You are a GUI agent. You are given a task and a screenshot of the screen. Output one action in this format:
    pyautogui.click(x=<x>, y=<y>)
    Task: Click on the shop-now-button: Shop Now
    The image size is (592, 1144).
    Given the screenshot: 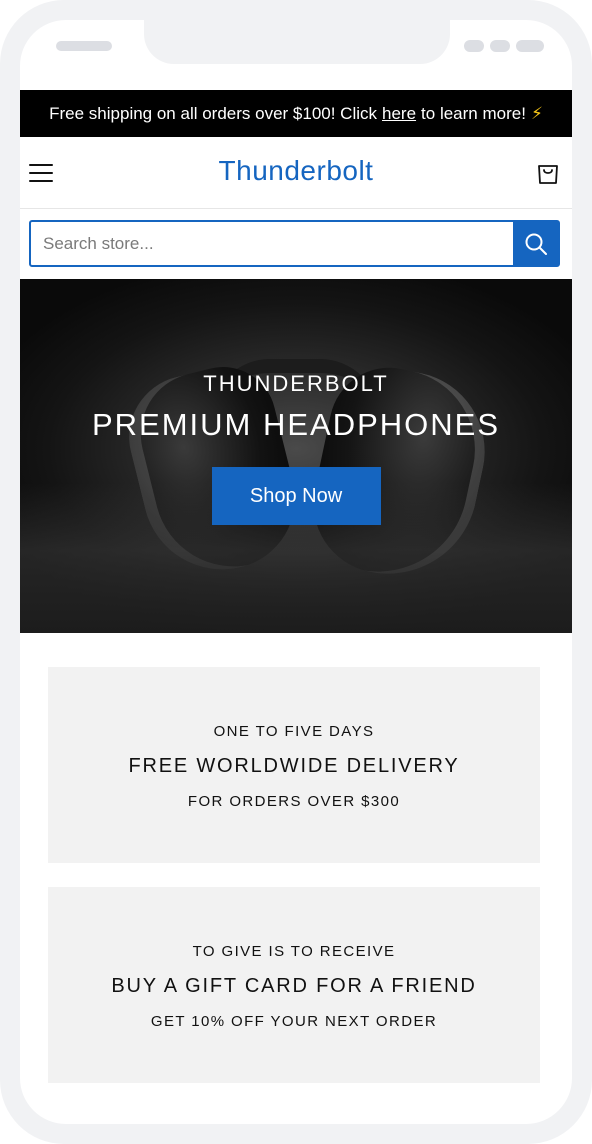 What is the action you would take?
    pyautogui.click(x=296, y=496)
    